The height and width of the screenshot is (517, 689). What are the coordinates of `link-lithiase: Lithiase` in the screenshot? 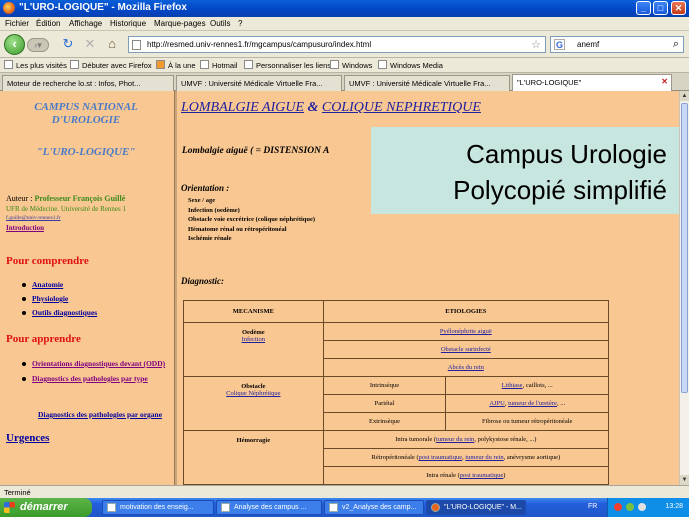 It's located at (512, 385).